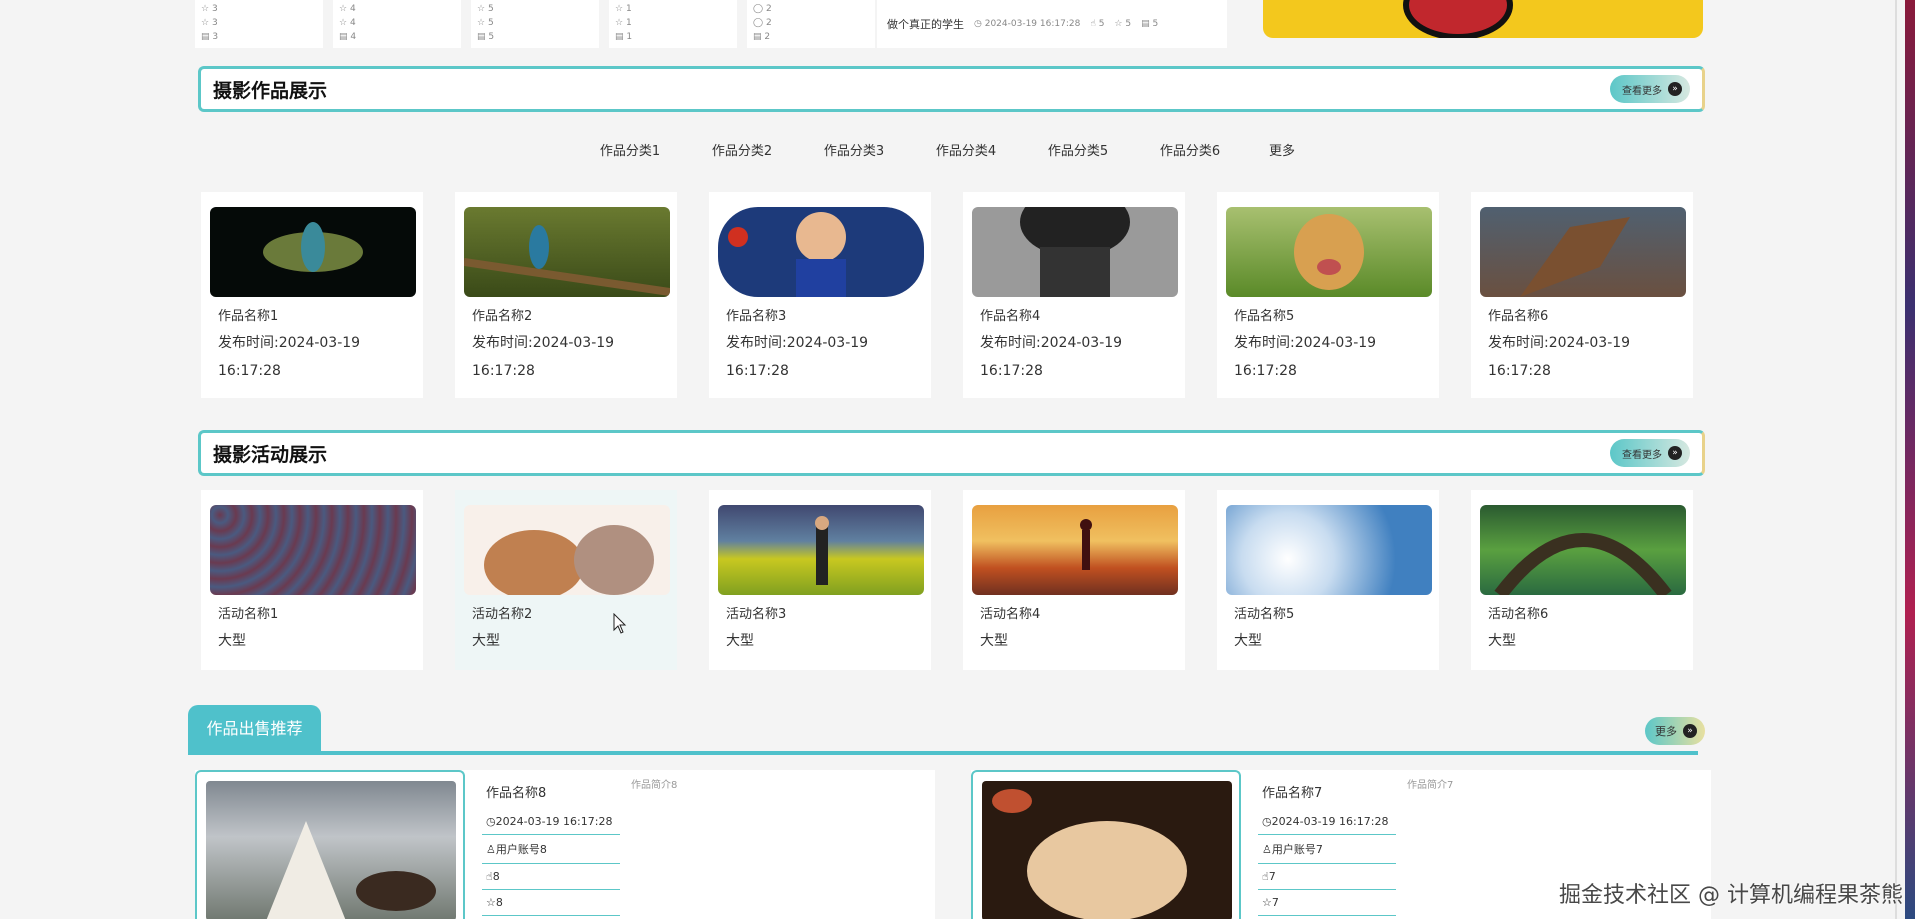 The width and height of the screenshot is (1915, 919). What do you see at coordinates (248, 614) in the screenshot?
I see `activity-name: 活动名称1` at bounding box center [248, 614].